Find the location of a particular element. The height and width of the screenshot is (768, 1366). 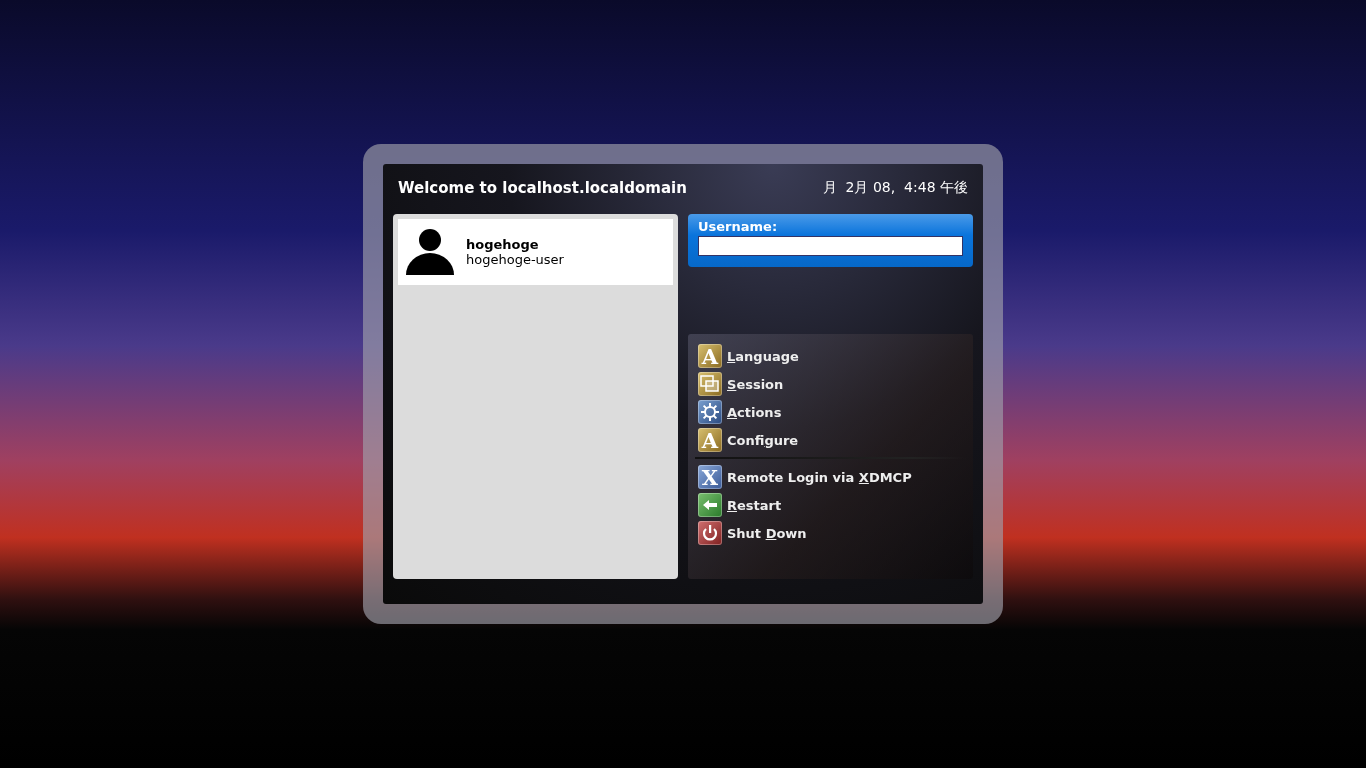

menu-item: Shut Down is located at coordinates (752, 533).